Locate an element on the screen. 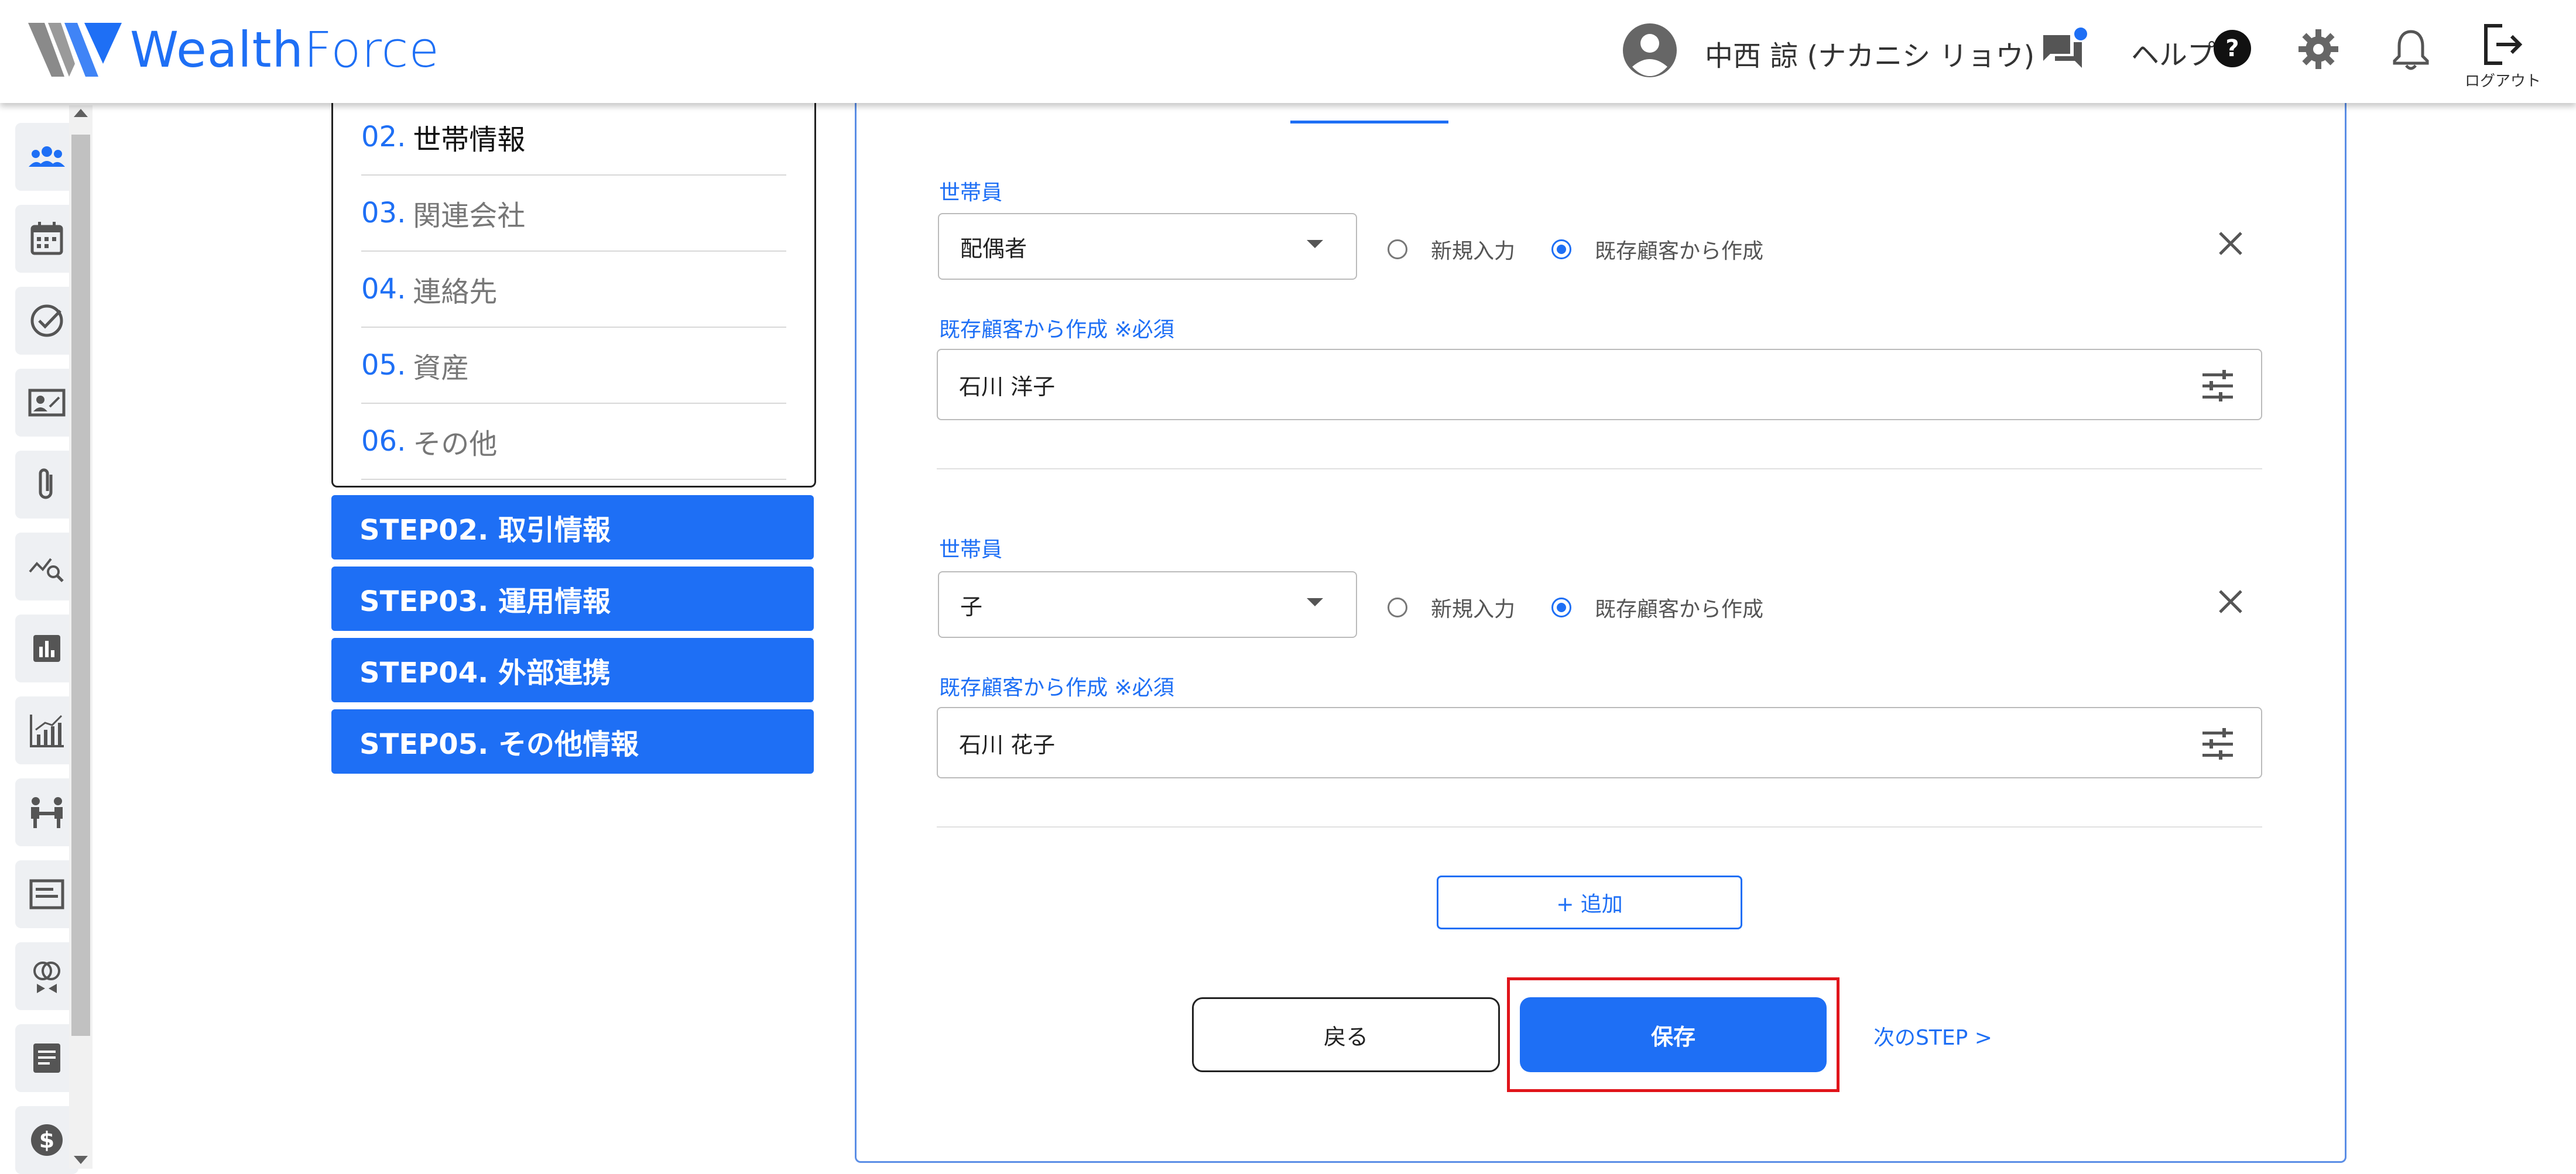 This screenshot has width=2576, height=1174. app-header: WealthForce 中西 諒 (ナカニシ リョウ) ヘルプ ? ログアウト is located at coordinates (1288, 52).